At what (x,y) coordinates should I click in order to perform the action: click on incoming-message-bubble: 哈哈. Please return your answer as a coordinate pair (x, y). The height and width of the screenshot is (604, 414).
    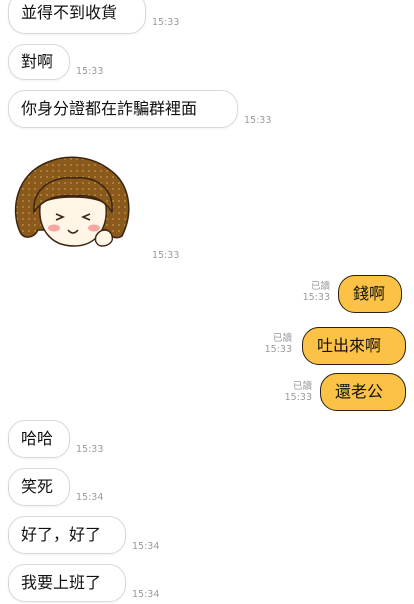
    Looking at the image, I should click on (39, 439).